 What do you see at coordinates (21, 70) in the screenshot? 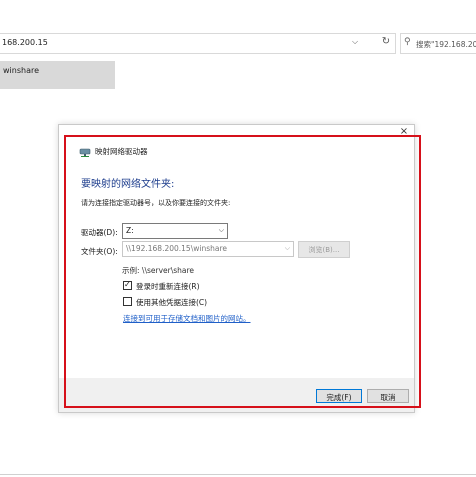
I see `share-item-label: winshare` at bounding box center [21, 70].